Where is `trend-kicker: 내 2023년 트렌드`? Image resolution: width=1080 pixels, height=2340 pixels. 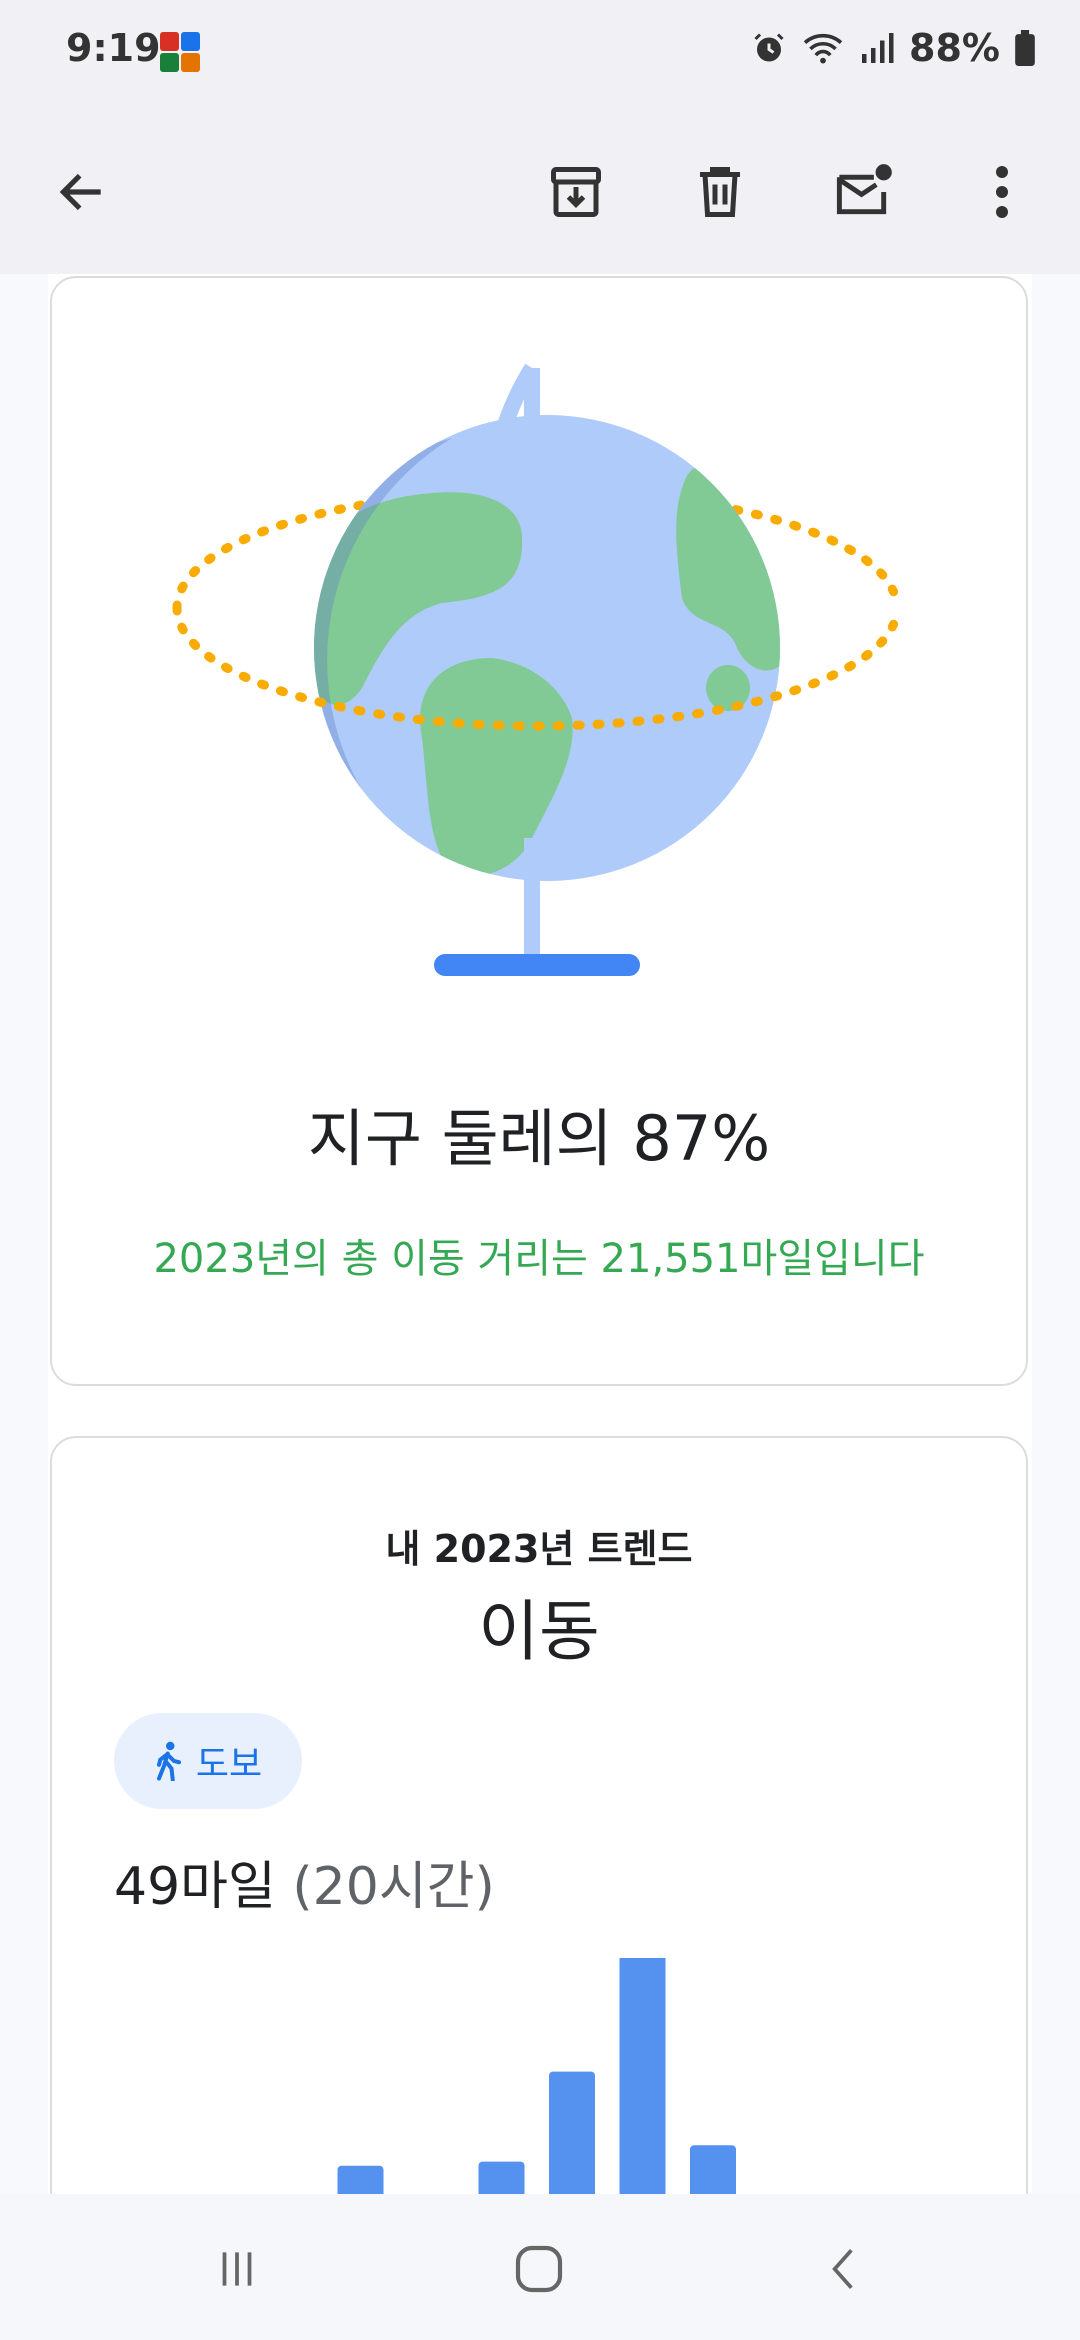
trend-kicker: 내 2023년 트렌드 is located at coordinates (539, 1549).